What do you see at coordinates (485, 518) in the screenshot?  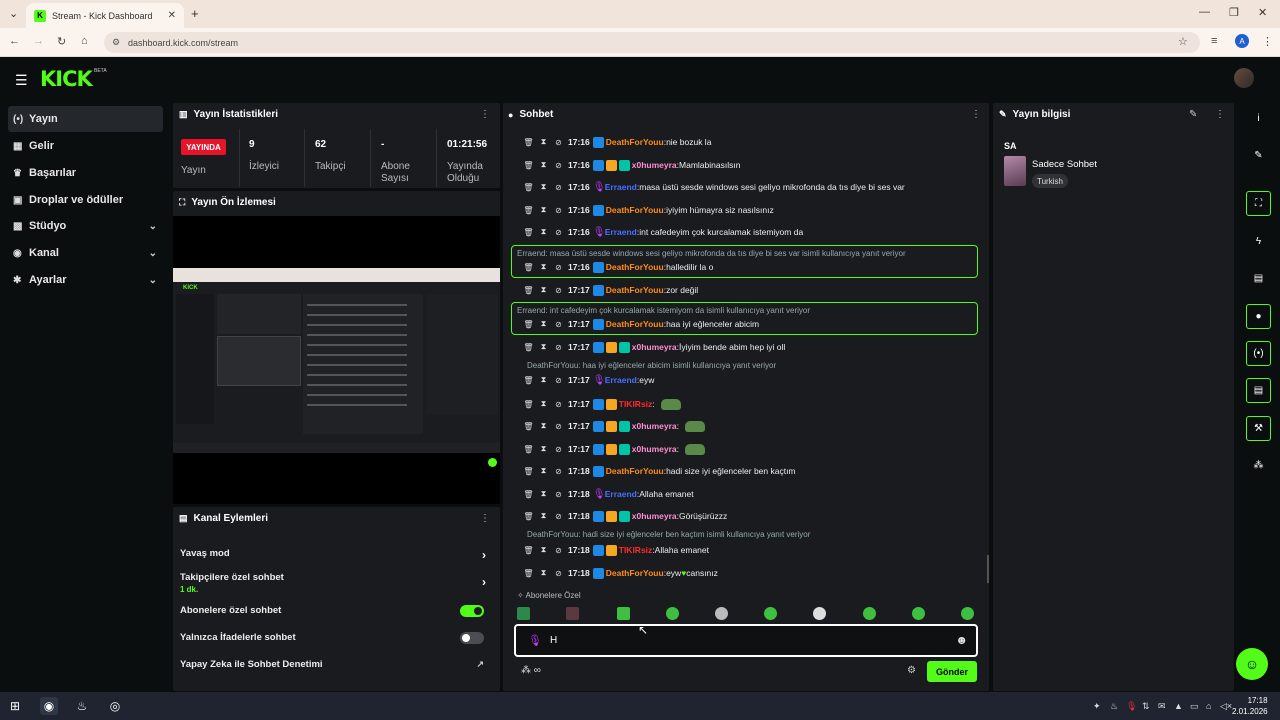 I see `more-options-icon: ⋮` at bounding box center [485, 518].